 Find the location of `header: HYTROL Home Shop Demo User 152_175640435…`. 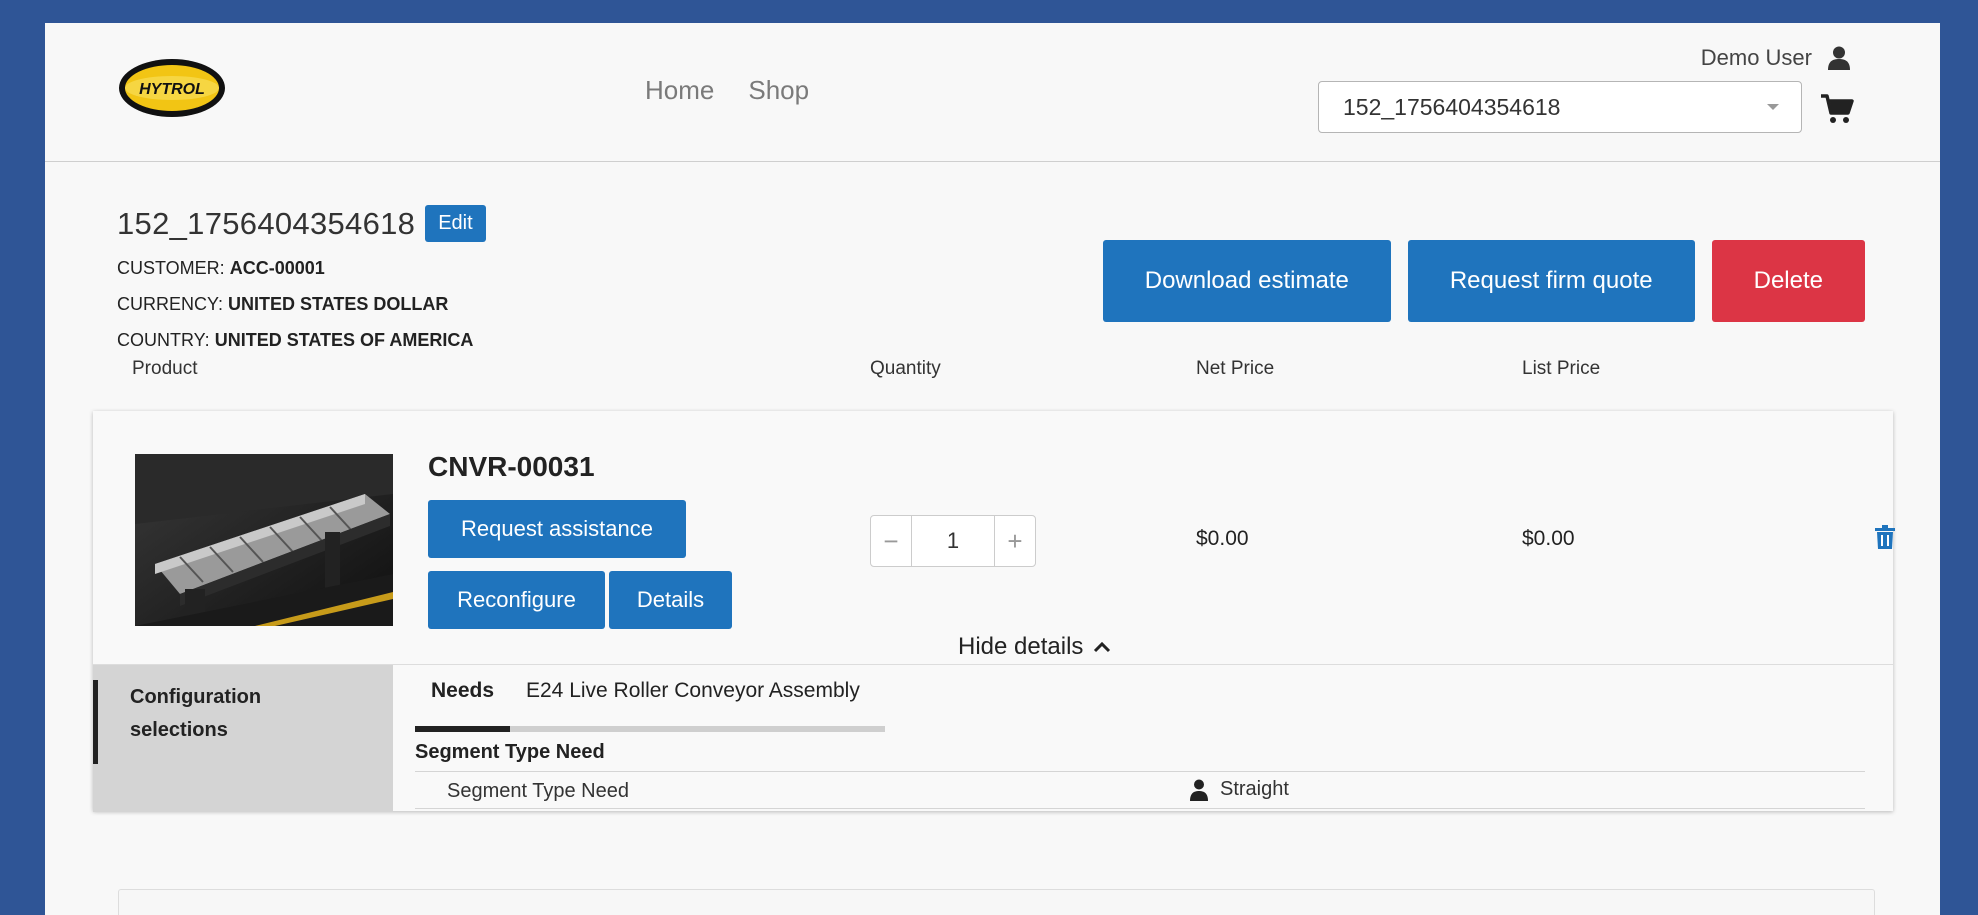

header: HYTROL Home Shop Demo User 152_175640435… is located at coordinates (992, 92).